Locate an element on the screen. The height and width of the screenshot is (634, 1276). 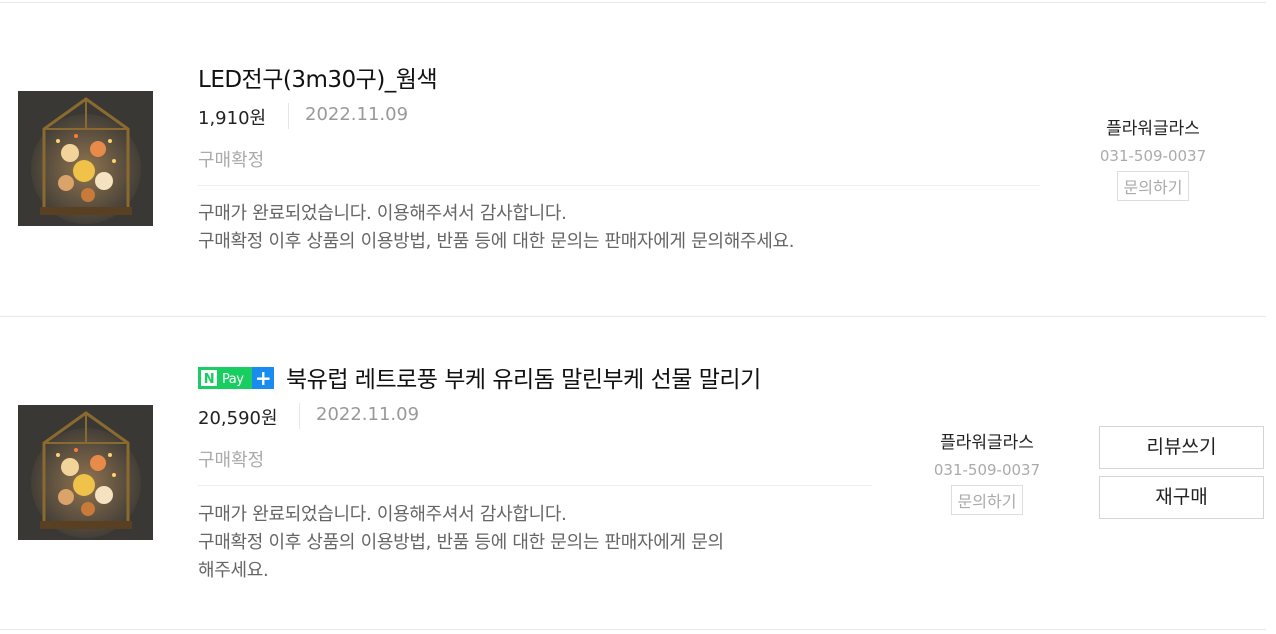
product-title-row: N Pay + 북유럽 레트로풍 부케 유리돔 말린부케 선물 말리기 is located at coordinates (479, 377).